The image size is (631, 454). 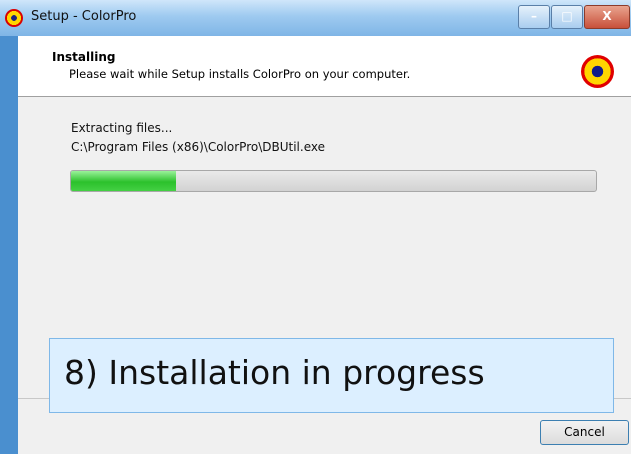 I want to click on caption-text: 8) Installation in progress, so click(x=274, y=372).